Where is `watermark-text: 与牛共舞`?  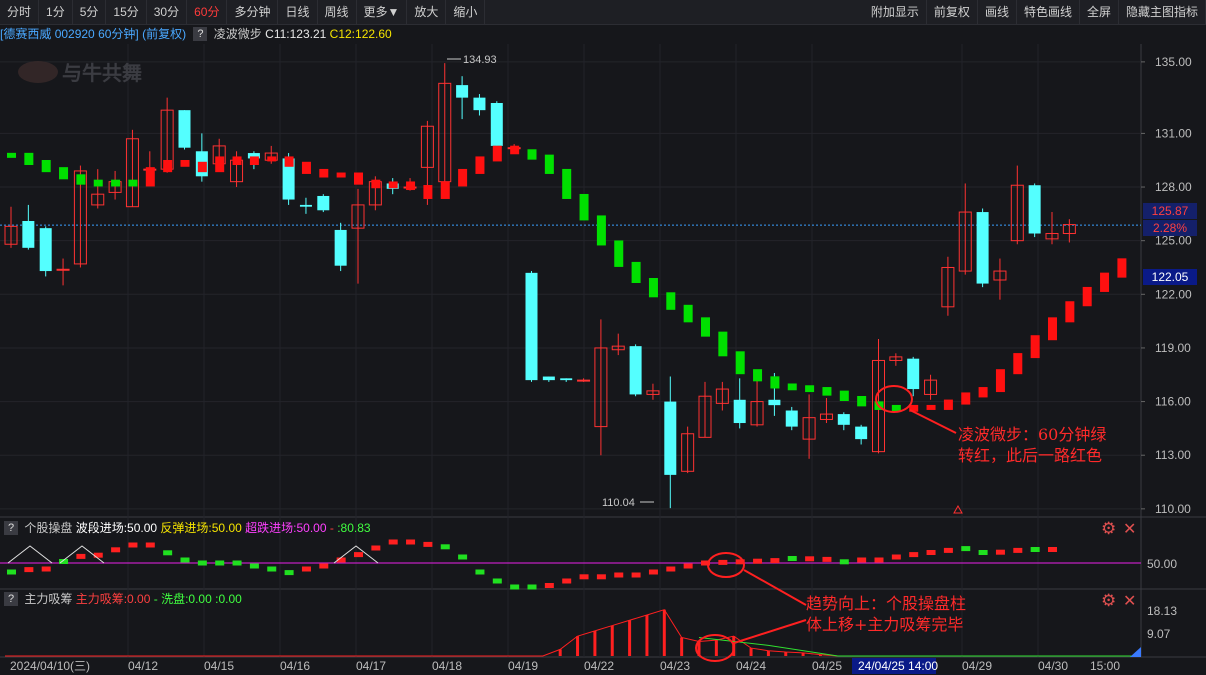 watermark-text: 与牛共舞 is located at coordinates (102, 73).